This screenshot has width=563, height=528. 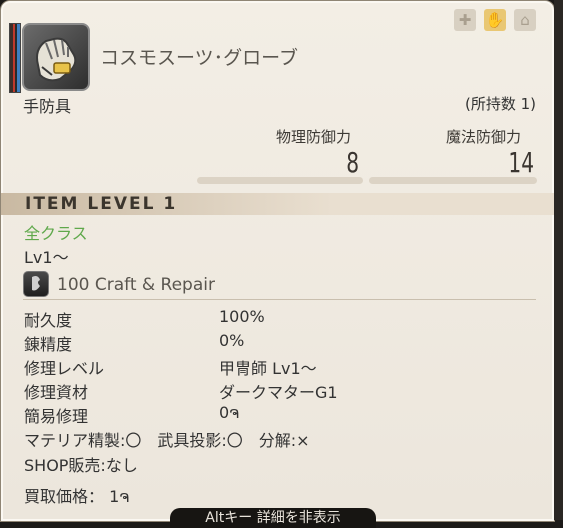 I want to click on physical-defense-value: 8, so click(x=352, y=162).